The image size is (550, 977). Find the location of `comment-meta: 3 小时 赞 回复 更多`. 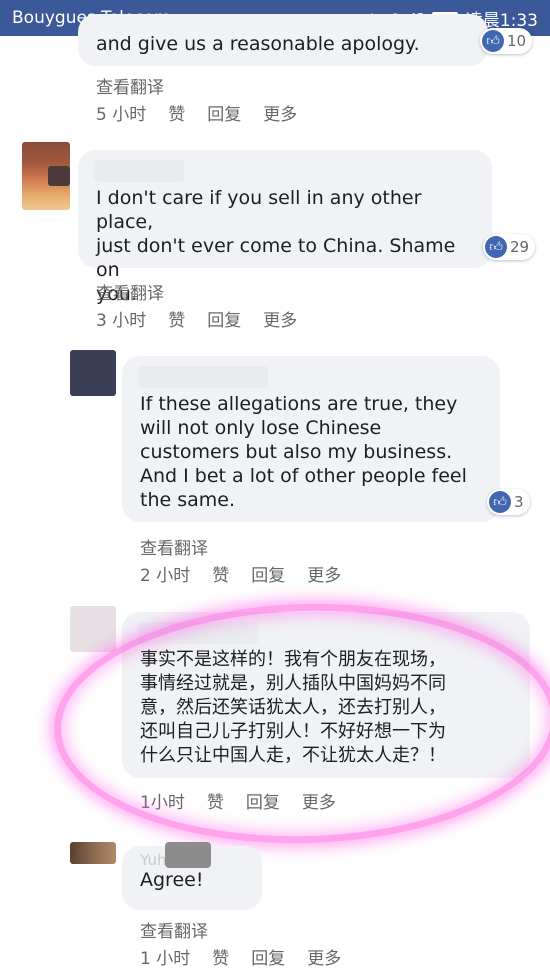

comment-meta: 3 小时 赞 回复 更多 is located at coordinates (196, 318).